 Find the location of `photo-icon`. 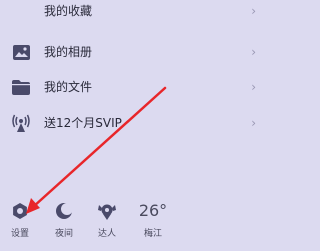

photo-icon is located at coordinates (21, 52).